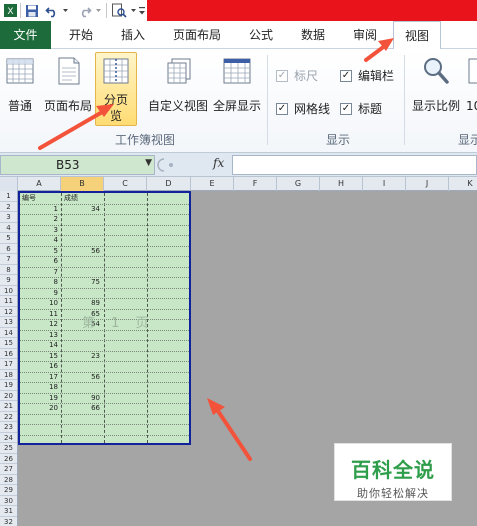  I want to click on badge-subtitle: 助你轻松解决, so click(393, 493).